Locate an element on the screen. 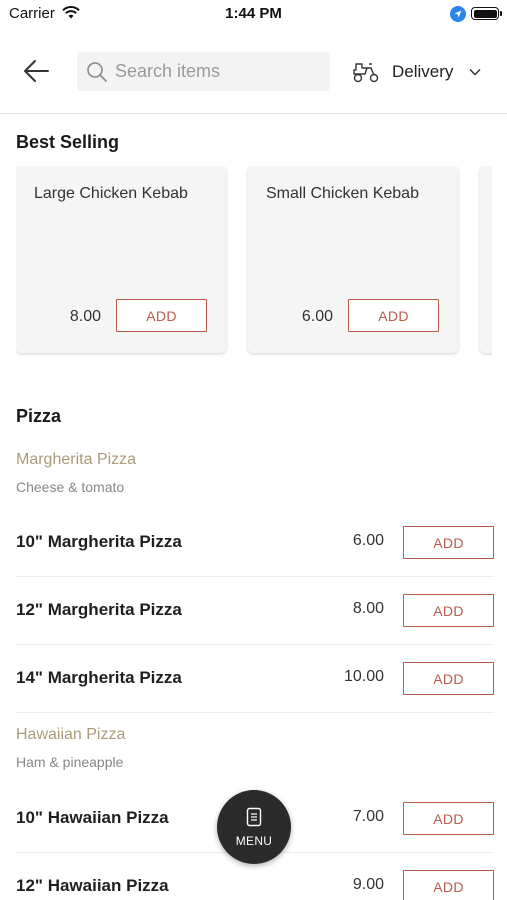 The width and height of the screenshot is (507, 900). status-bar: Carrier 1:44 PM is located at coordinates (253, 15).